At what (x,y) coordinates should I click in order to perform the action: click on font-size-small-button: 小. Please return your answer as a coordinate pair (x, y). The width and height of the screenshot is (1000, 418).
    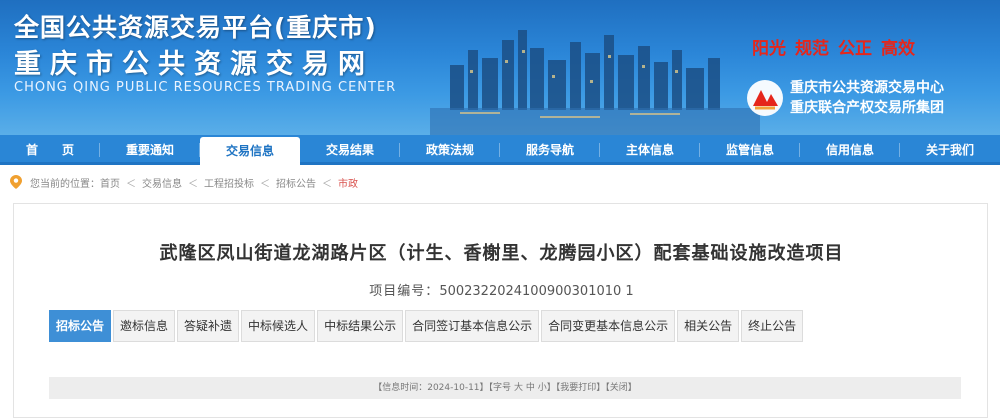
    Looking at the image, I should click on (542, 388).